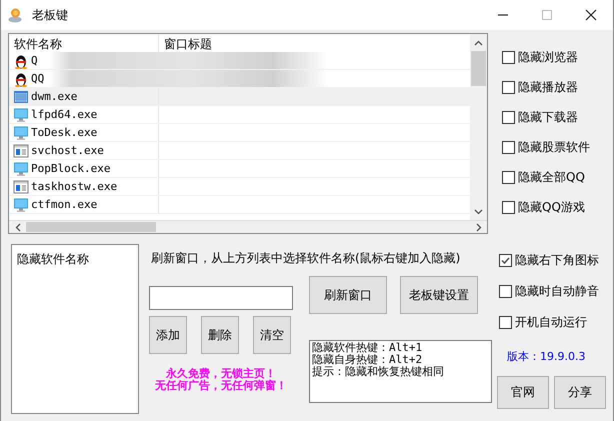 The image size is (614, 421). I want to click on promo-text: 永久免费，无锁主页！ 无任何广告，无任何弹窗！, so click(221, 380).